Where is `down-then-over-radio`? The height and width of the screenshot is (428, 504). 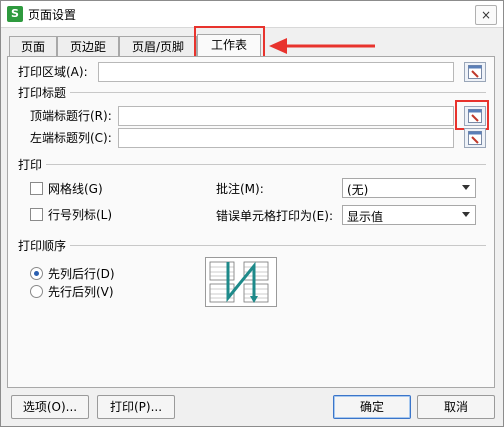 down-then-over-radio is located at coordinates (36, 273).